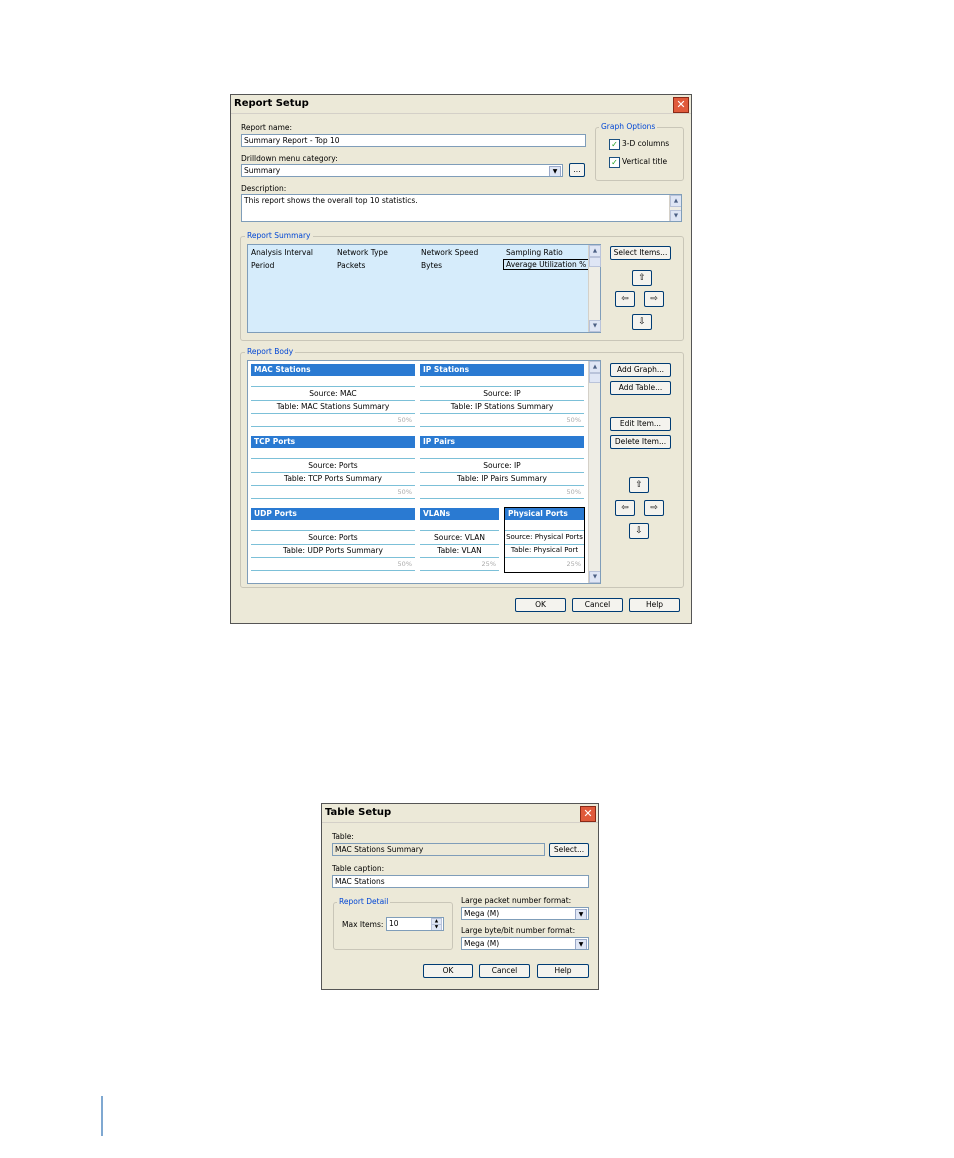  Describe the element at coordinates (351, 265) in the screenshot. I see `summary-item: Packets` at that location.